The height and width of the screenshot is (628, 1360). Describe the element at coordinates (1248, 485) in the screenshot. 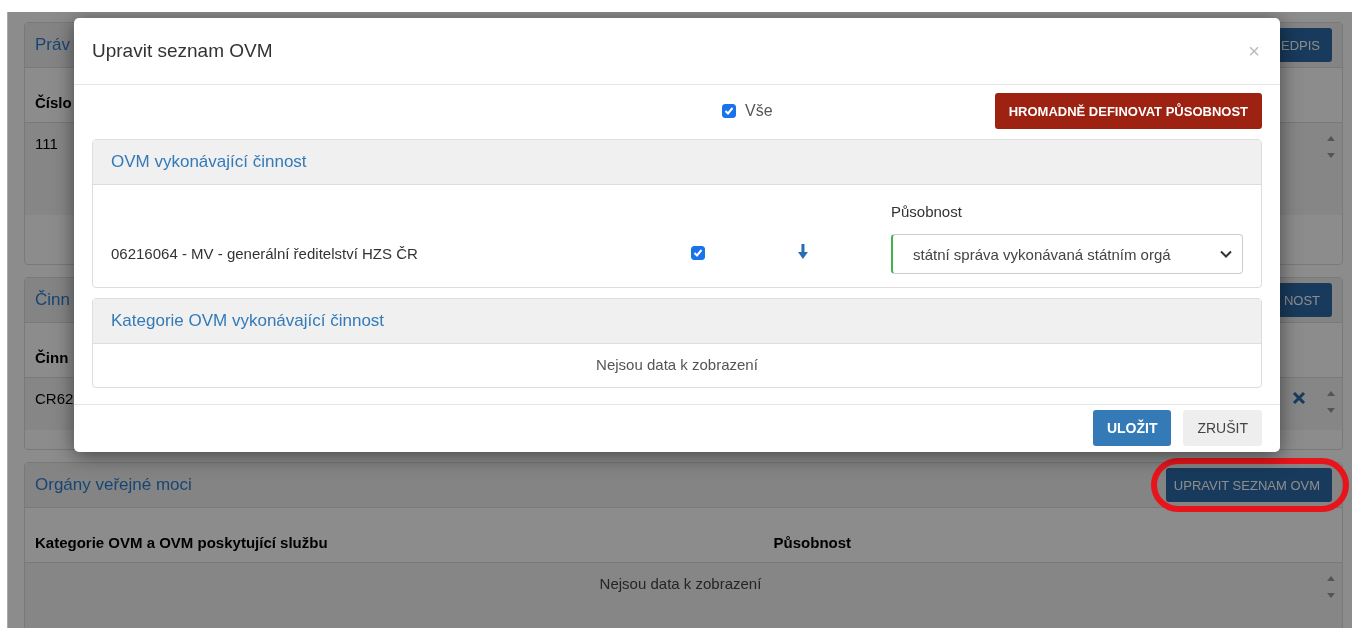

I see `action-button: UPRAVIT SEZNAM OVM` at that location.